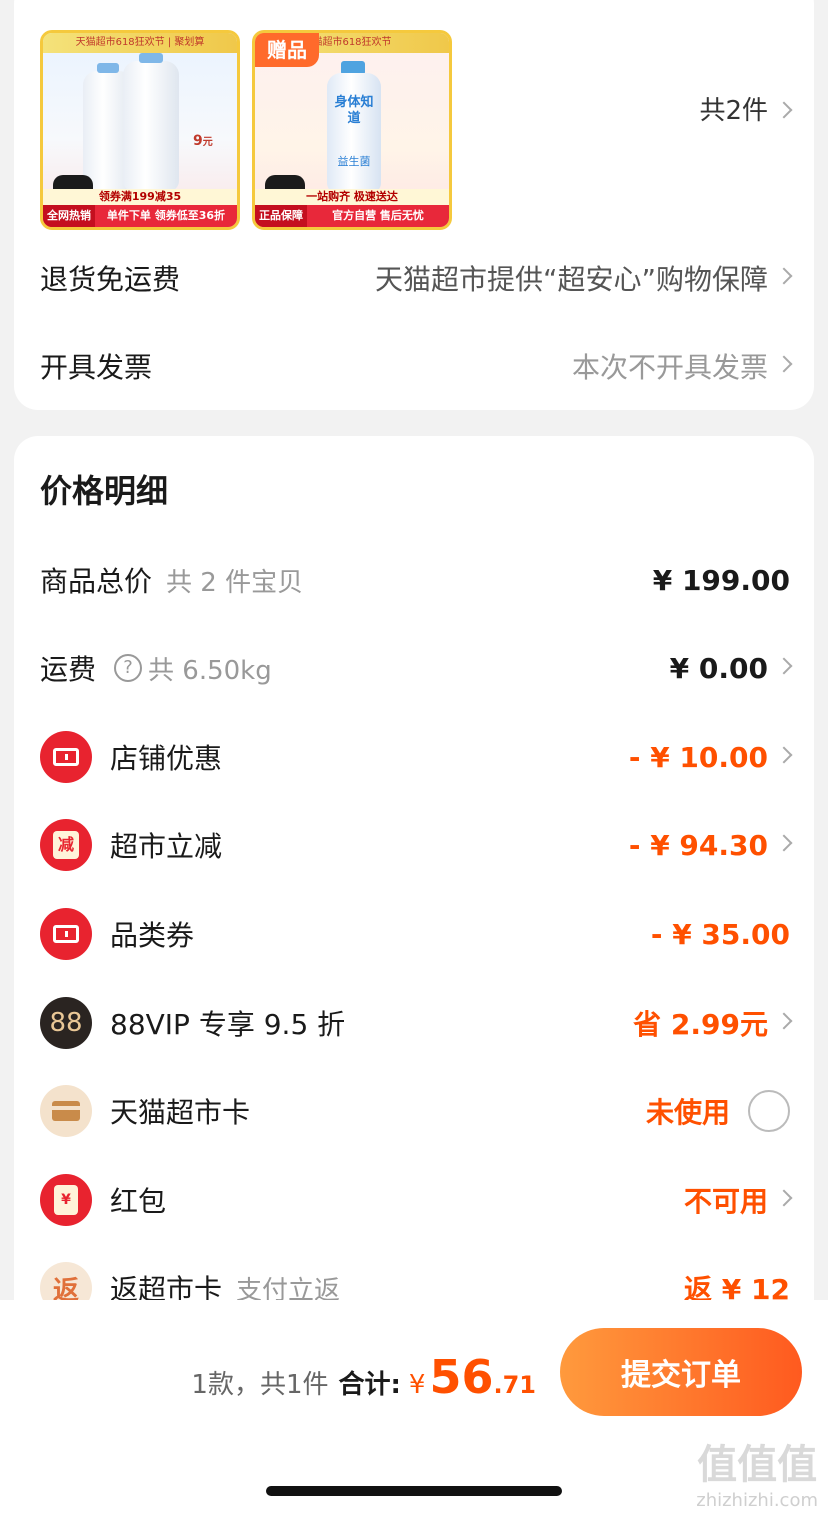 The width and height of the screenshot is (828, 1514). I want to click on supermarket-card-radio, so click(769, 1111).